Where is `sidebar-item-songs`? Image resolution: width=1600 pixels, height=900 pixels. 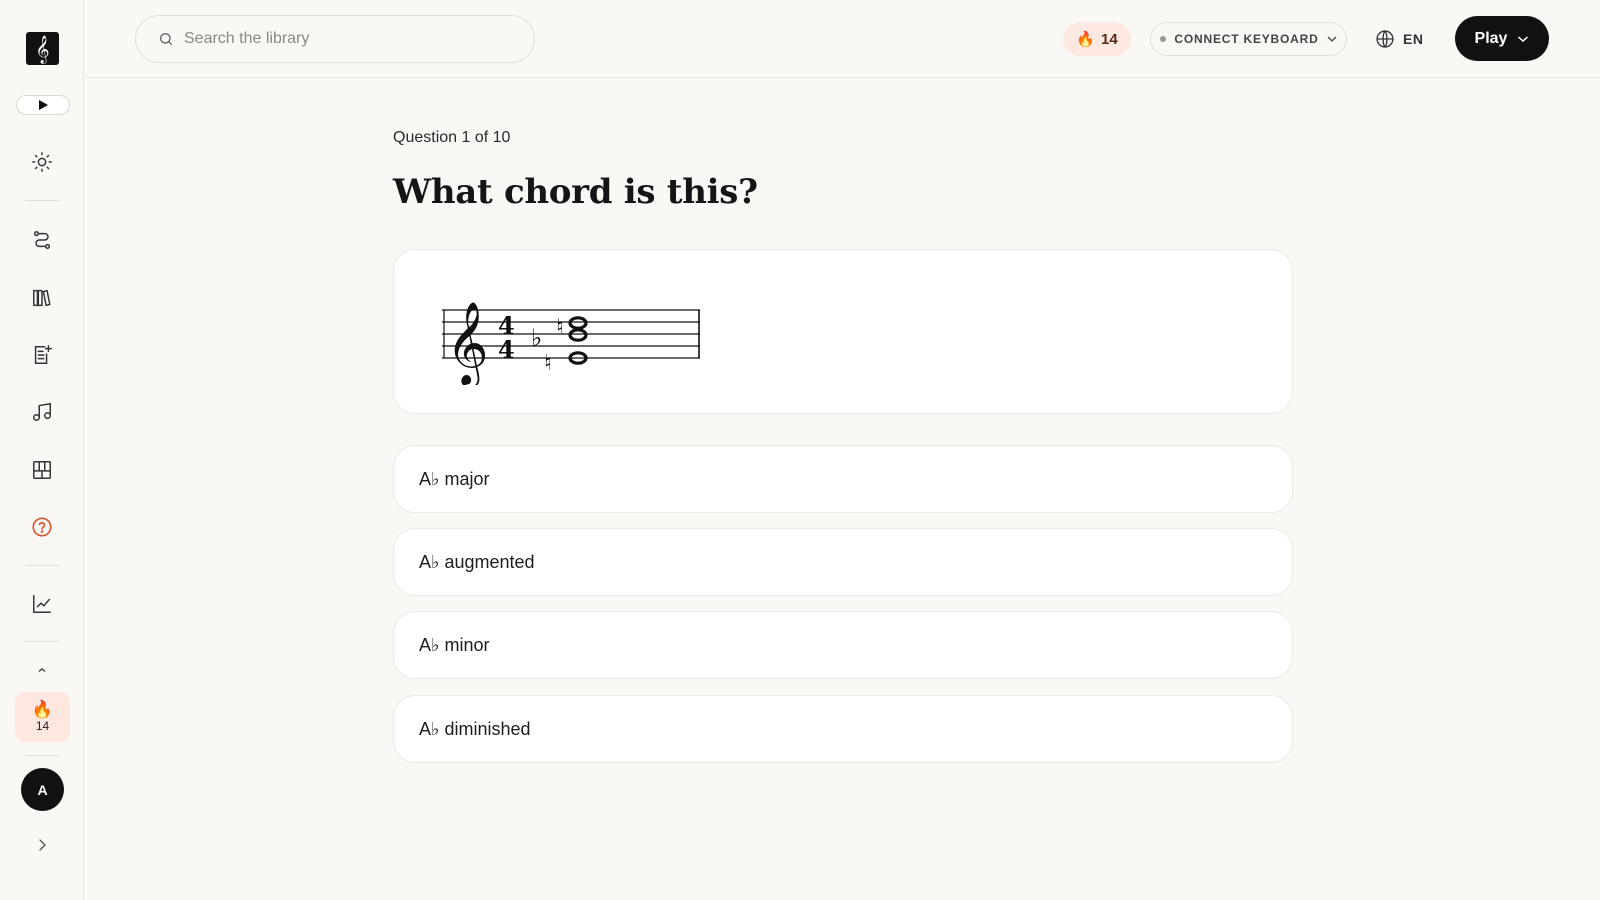
sidebar-item-songs is located at coordinates (42, 412).